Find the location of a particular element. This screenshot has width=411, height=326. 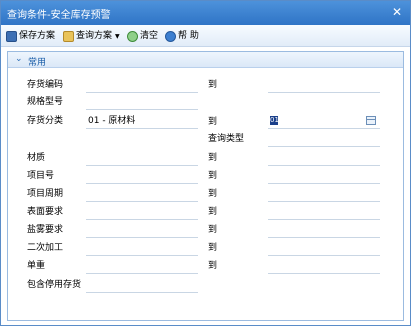

salt-spray-from-input is located at coordinates (142, 237).